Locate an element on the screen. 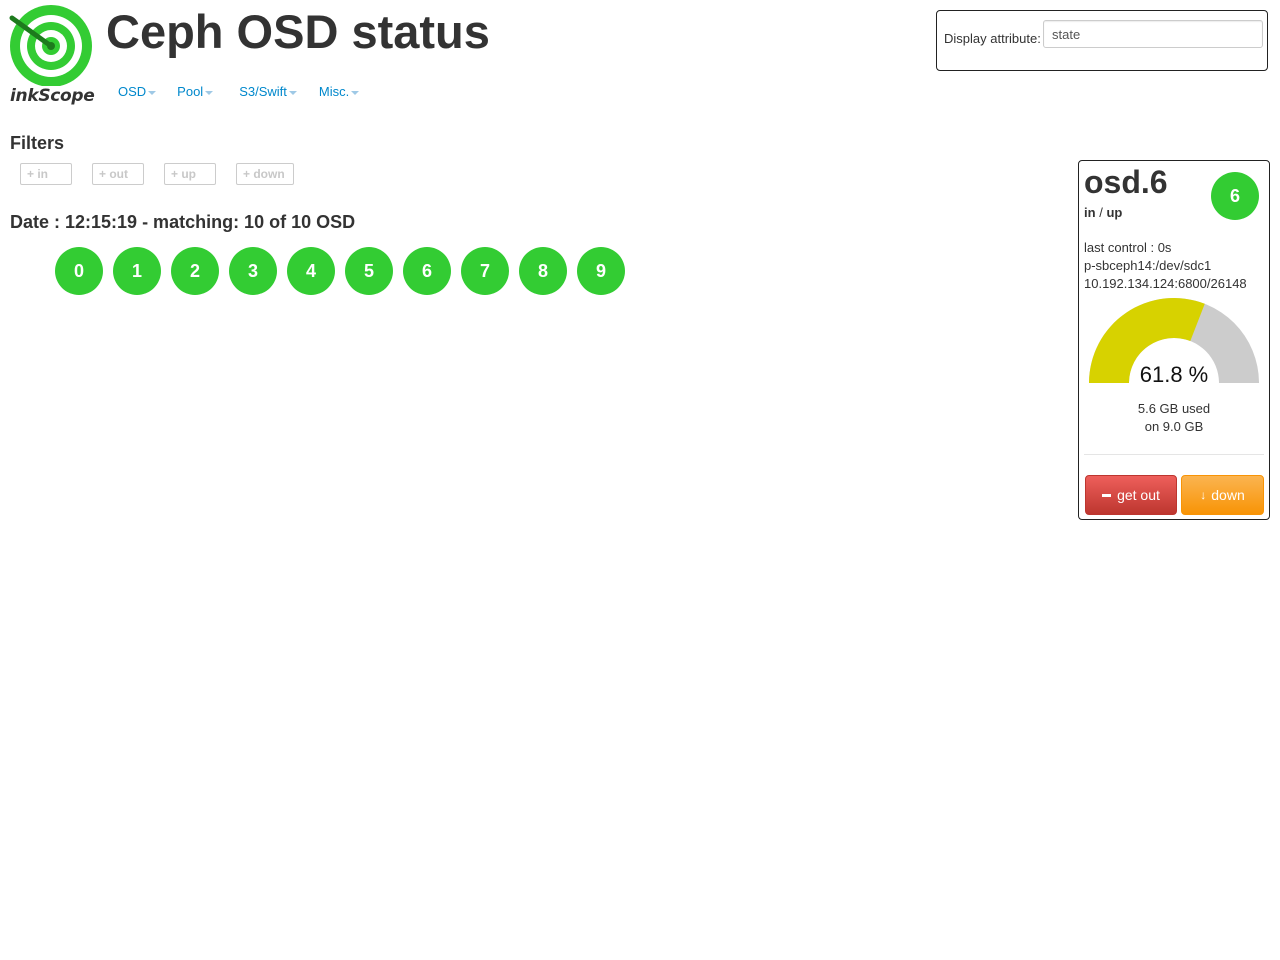 This screenshot has height=960, width=1280. used-space-text: 5.6 GB used is located at coordinates (1174, 408).